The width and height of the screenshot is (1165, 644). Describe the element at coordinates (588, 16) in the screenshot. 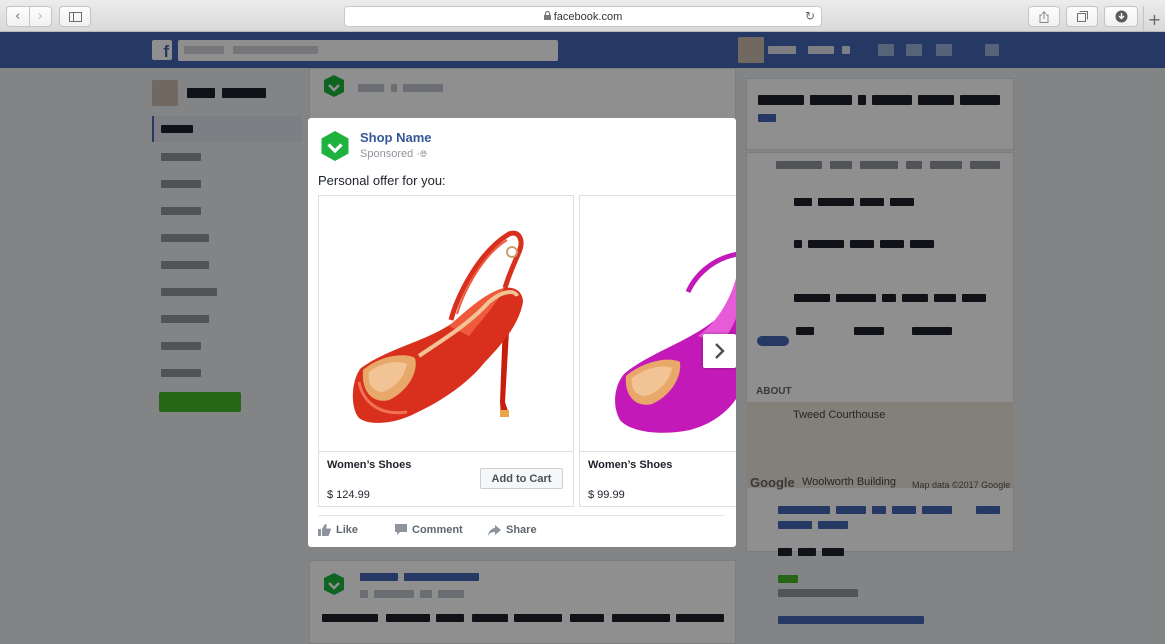

I see `url-text: facebook.com` at that location.